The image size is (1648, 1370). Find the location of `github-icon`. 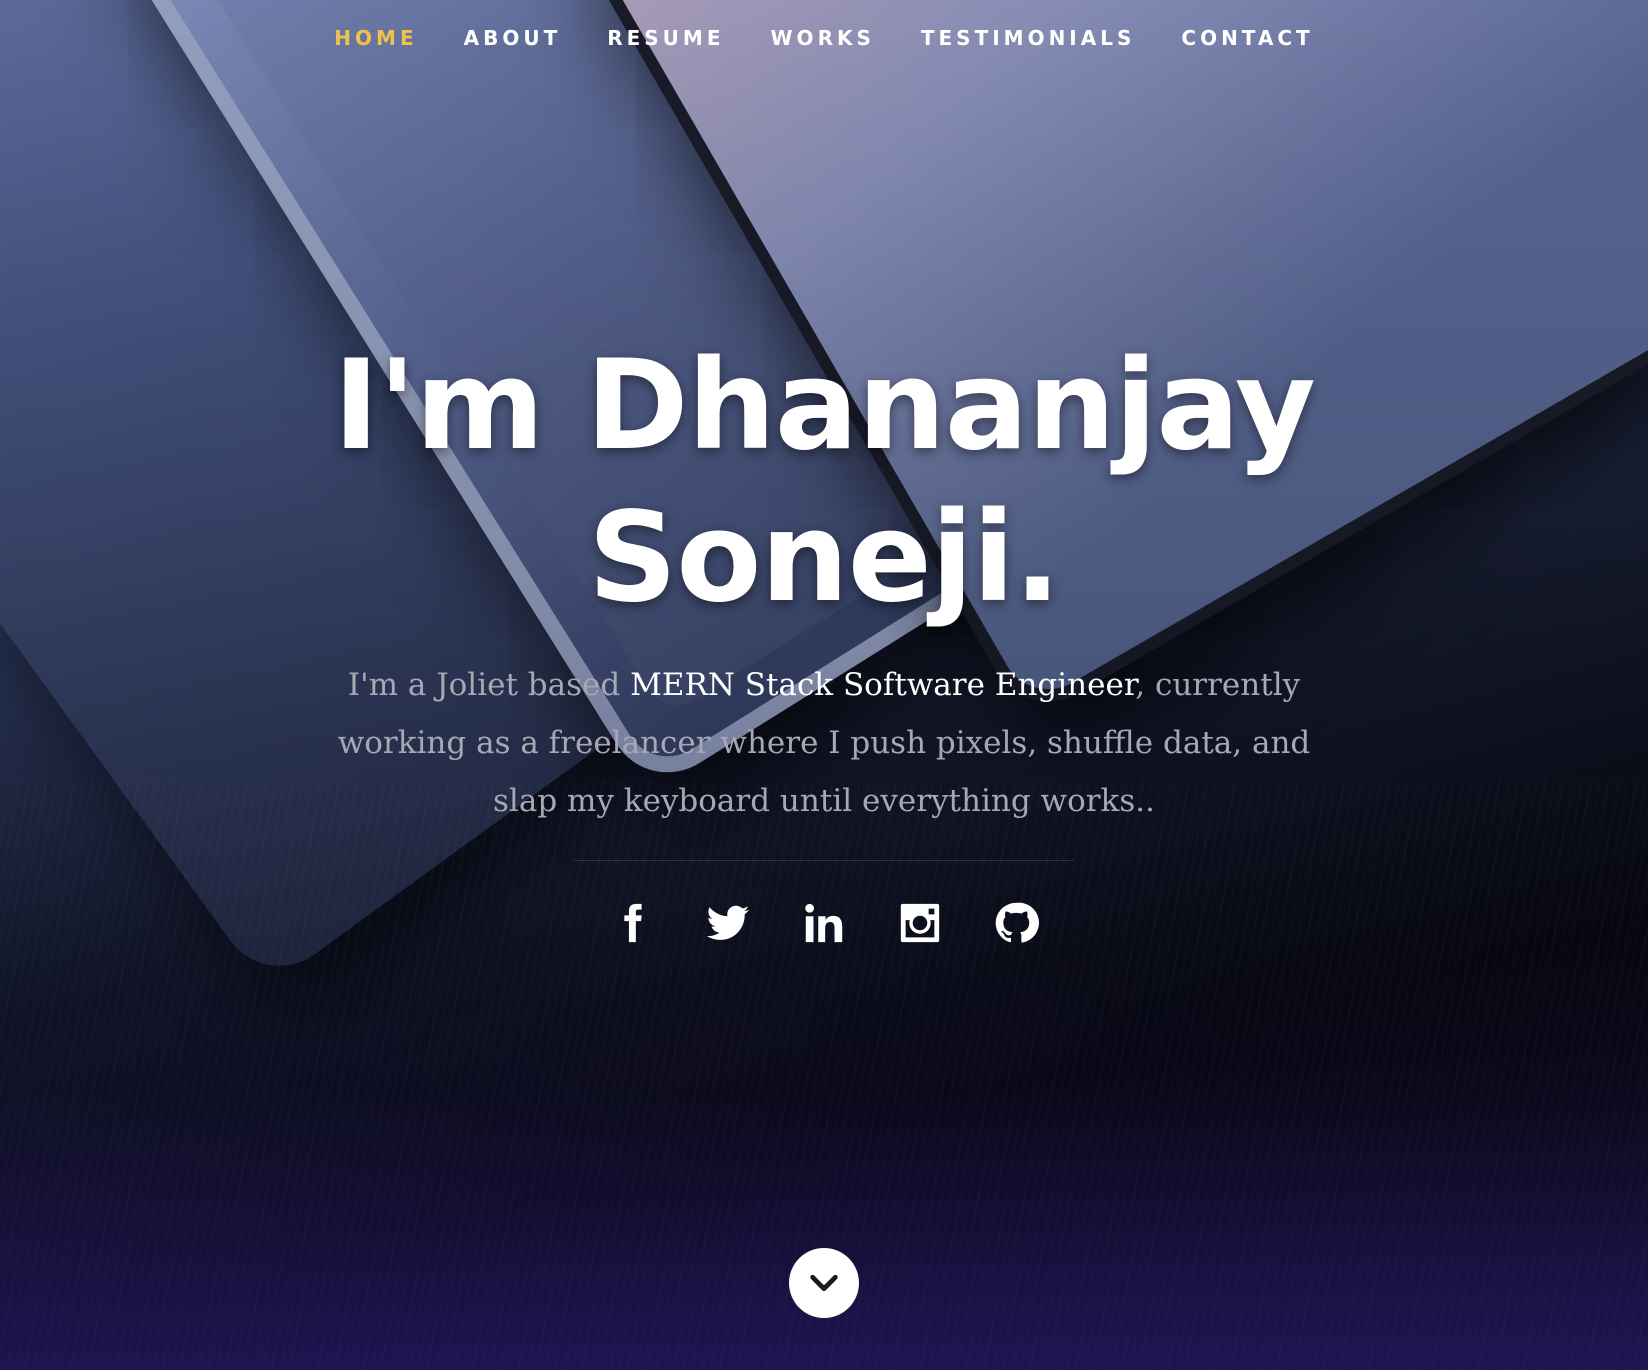

github-icon is located at coordinates (1017, 922).